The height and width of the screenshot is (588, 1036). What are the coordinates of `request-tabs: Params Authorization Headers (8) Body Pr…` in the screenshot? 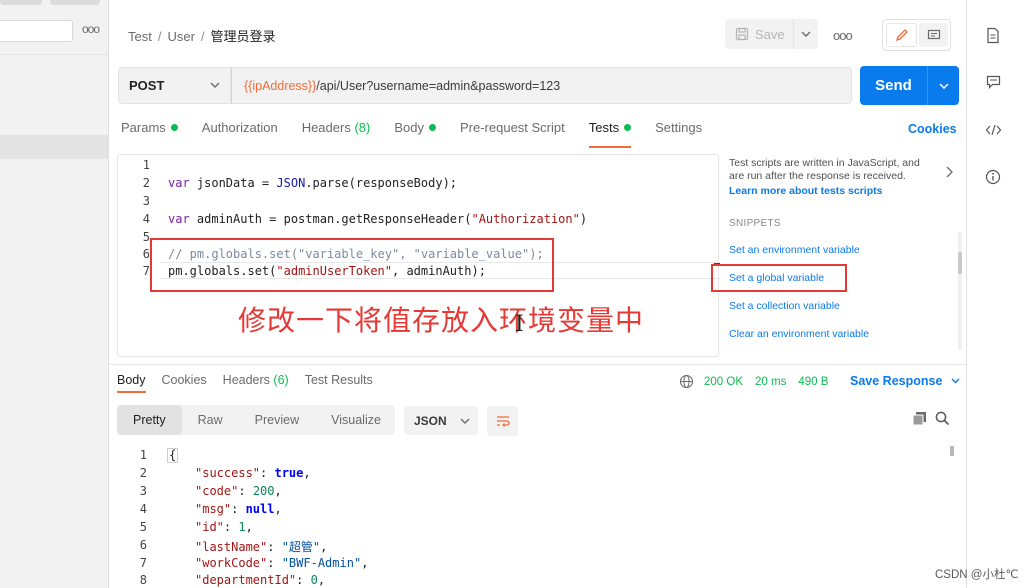 It's located at (423, 134).